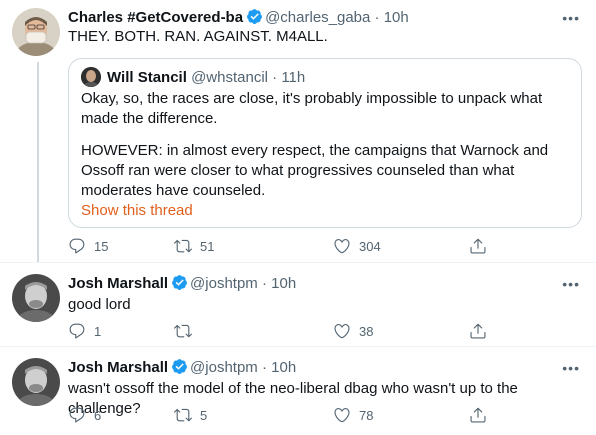 Image resolution: width=596 pixels, height=435 pixels. What do you see at coordinates (366, 415) in the screenshot?
I see `like-count: 78` at bounding box center [366, 415].